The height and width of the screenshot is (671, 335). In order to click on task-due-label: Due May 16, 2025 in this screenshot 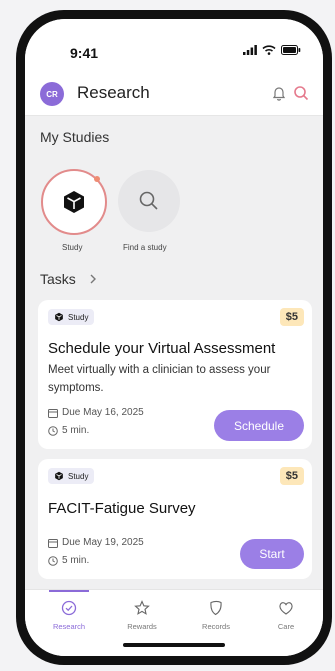, I will do `click(103, 412)`.